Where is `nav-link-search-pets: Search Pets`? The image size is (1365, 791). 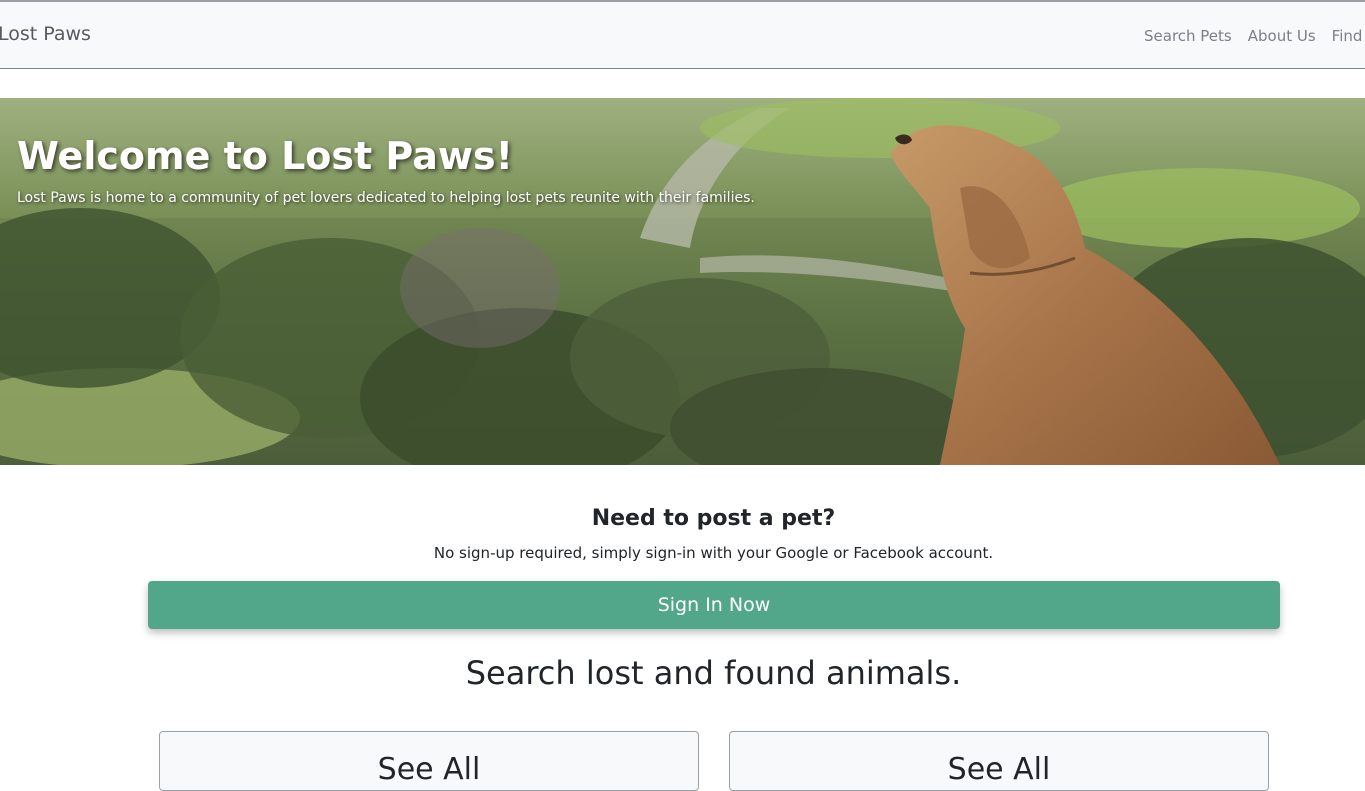 nav-link-search-pets: Search Pets is located at coordinates (1188, 36).